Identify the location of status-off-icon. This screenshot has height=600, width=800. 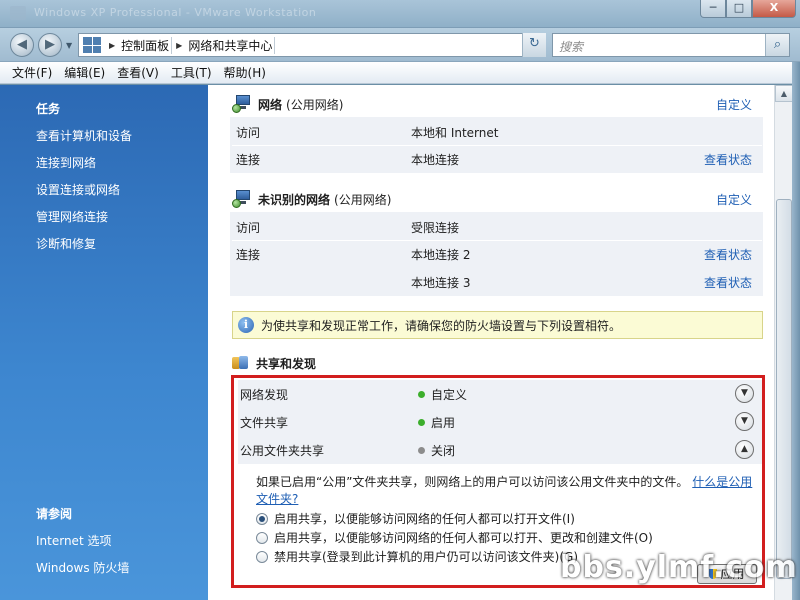
(421, 450).